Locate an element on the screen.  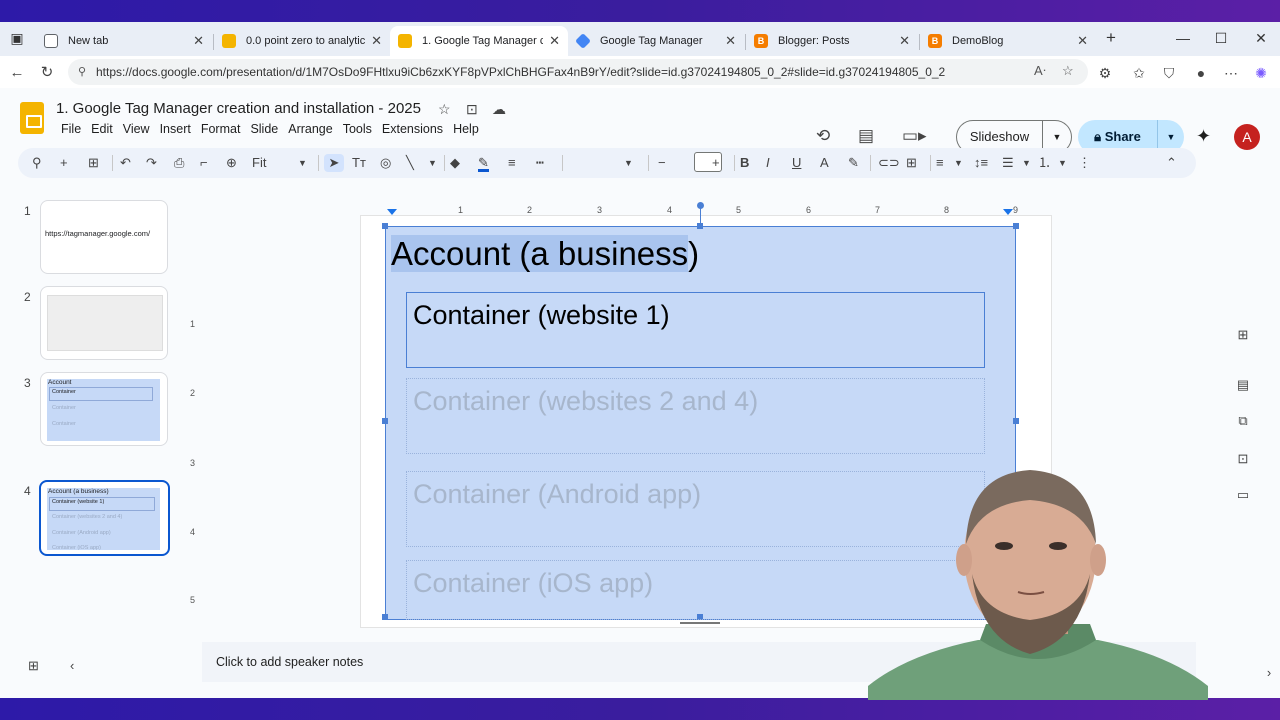
tab-gtm-slides: 1. Google Tag Manager crea ✕ is located at coordinates (479, 41).